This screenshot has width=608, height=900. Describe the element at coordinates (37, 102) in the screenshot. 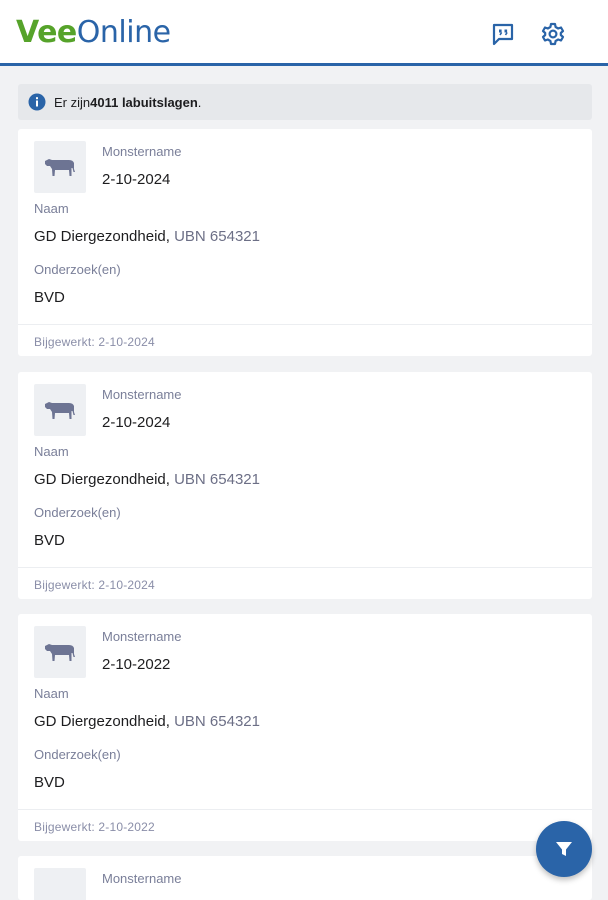

I see `info-icon` at that location.